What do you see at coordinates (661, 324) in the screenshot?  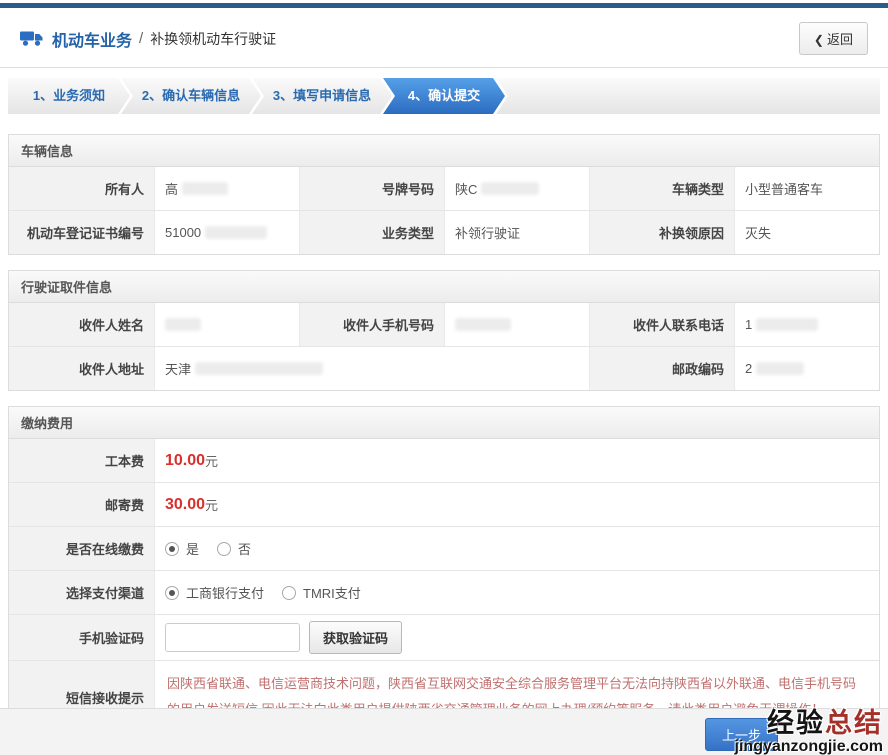 I see `recipient-phone-label: 收件人联系电话` at bounding box center [661, 324].